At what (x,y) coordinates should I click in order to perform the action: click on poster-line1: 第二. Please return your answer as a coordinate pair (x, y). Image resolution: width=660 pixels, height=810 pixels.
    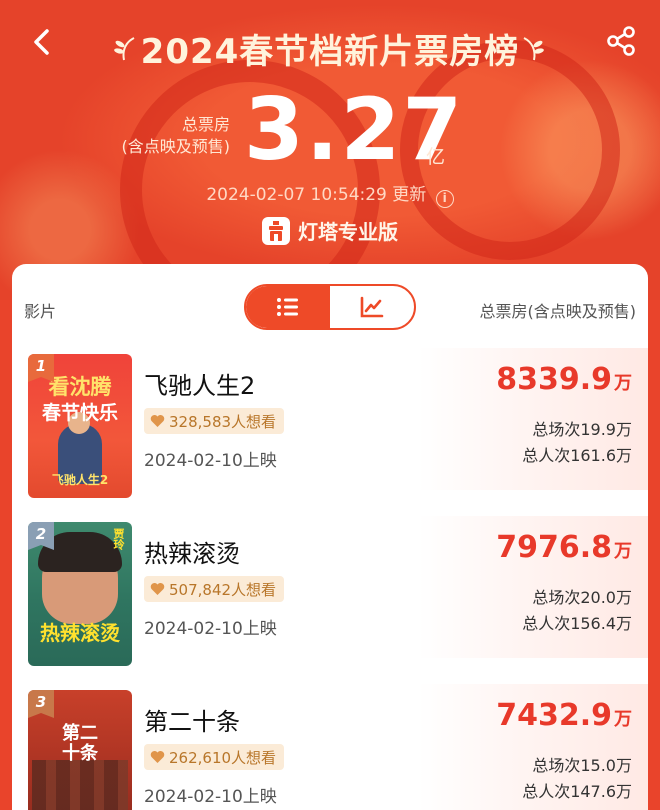
    Looking at the image, I should click on (80, 733).